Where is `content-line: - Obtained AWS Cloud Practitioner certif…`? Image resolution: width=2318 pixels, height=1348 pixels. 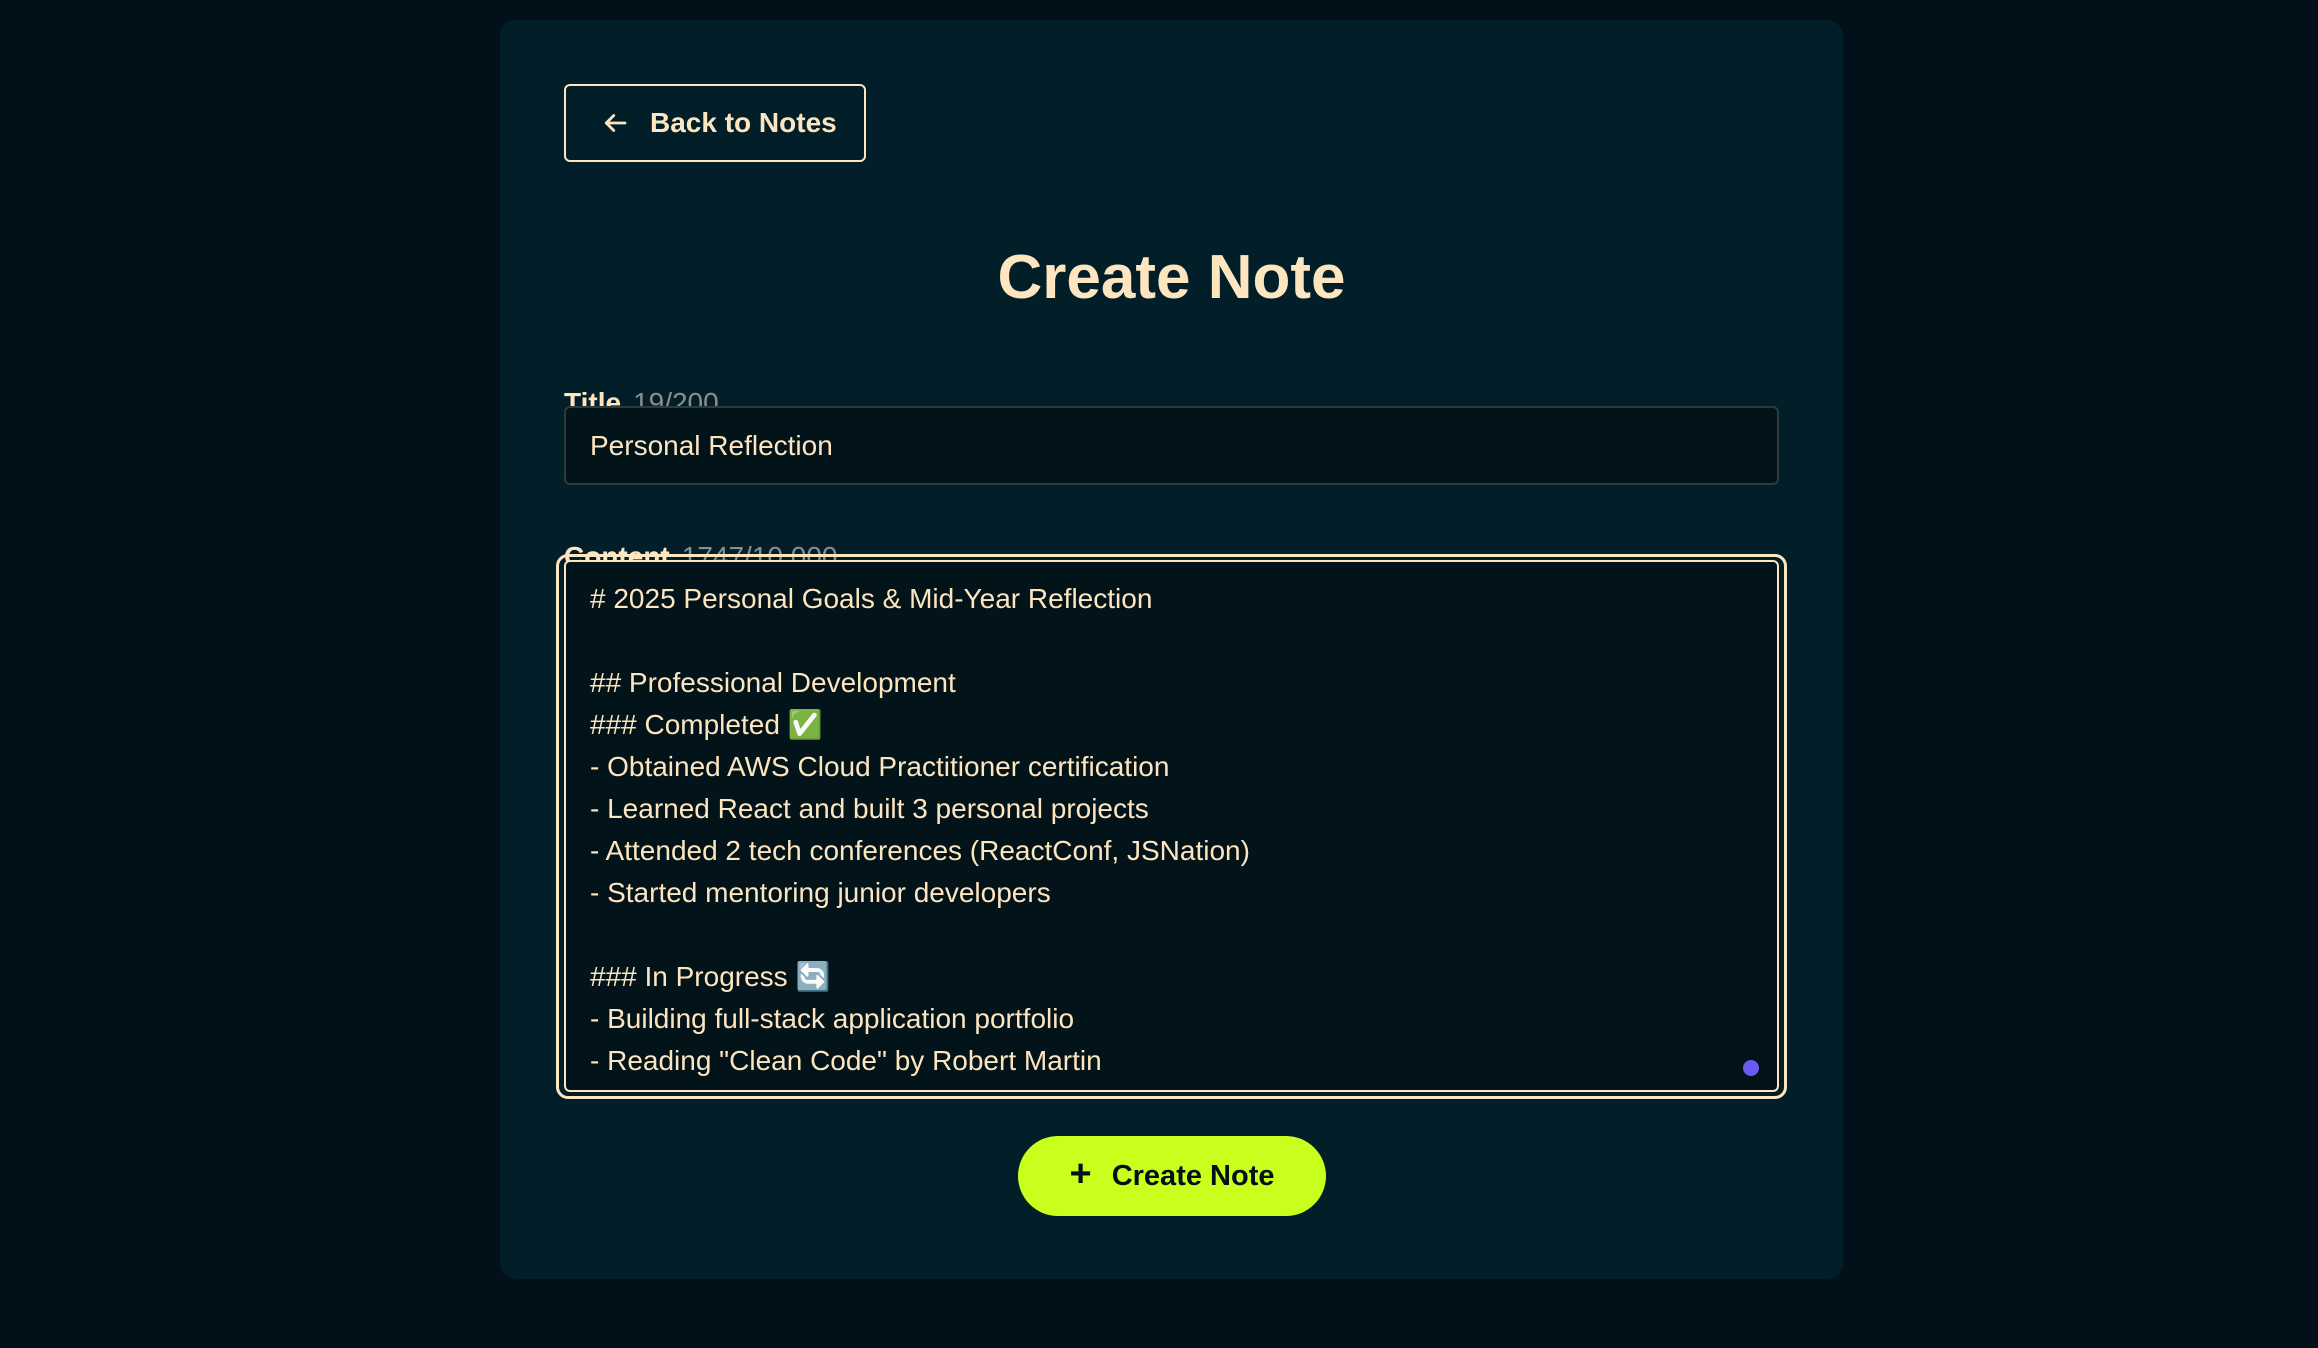
content-line: - Obtained AWS Cloud Practitioner certif… is located at coordinates (880, 766).